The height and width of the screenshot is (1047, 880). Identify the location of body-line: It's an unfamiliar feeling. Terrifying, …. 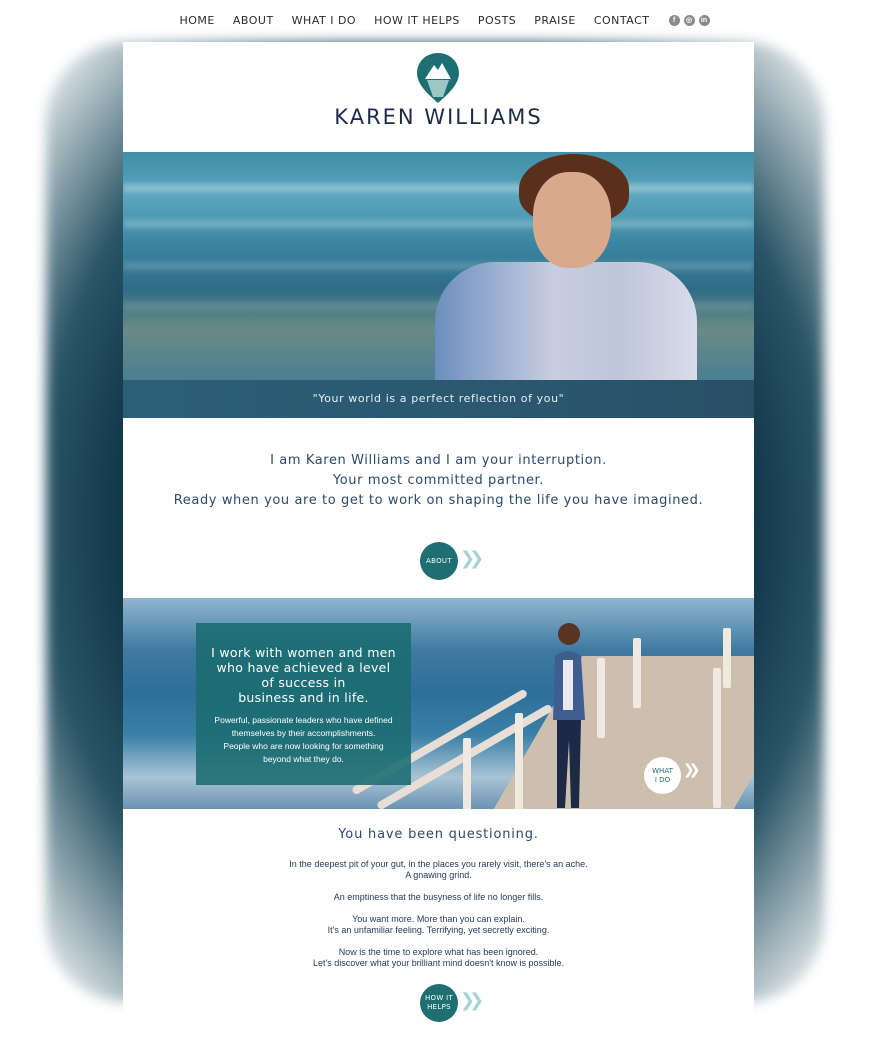
(438, 930).